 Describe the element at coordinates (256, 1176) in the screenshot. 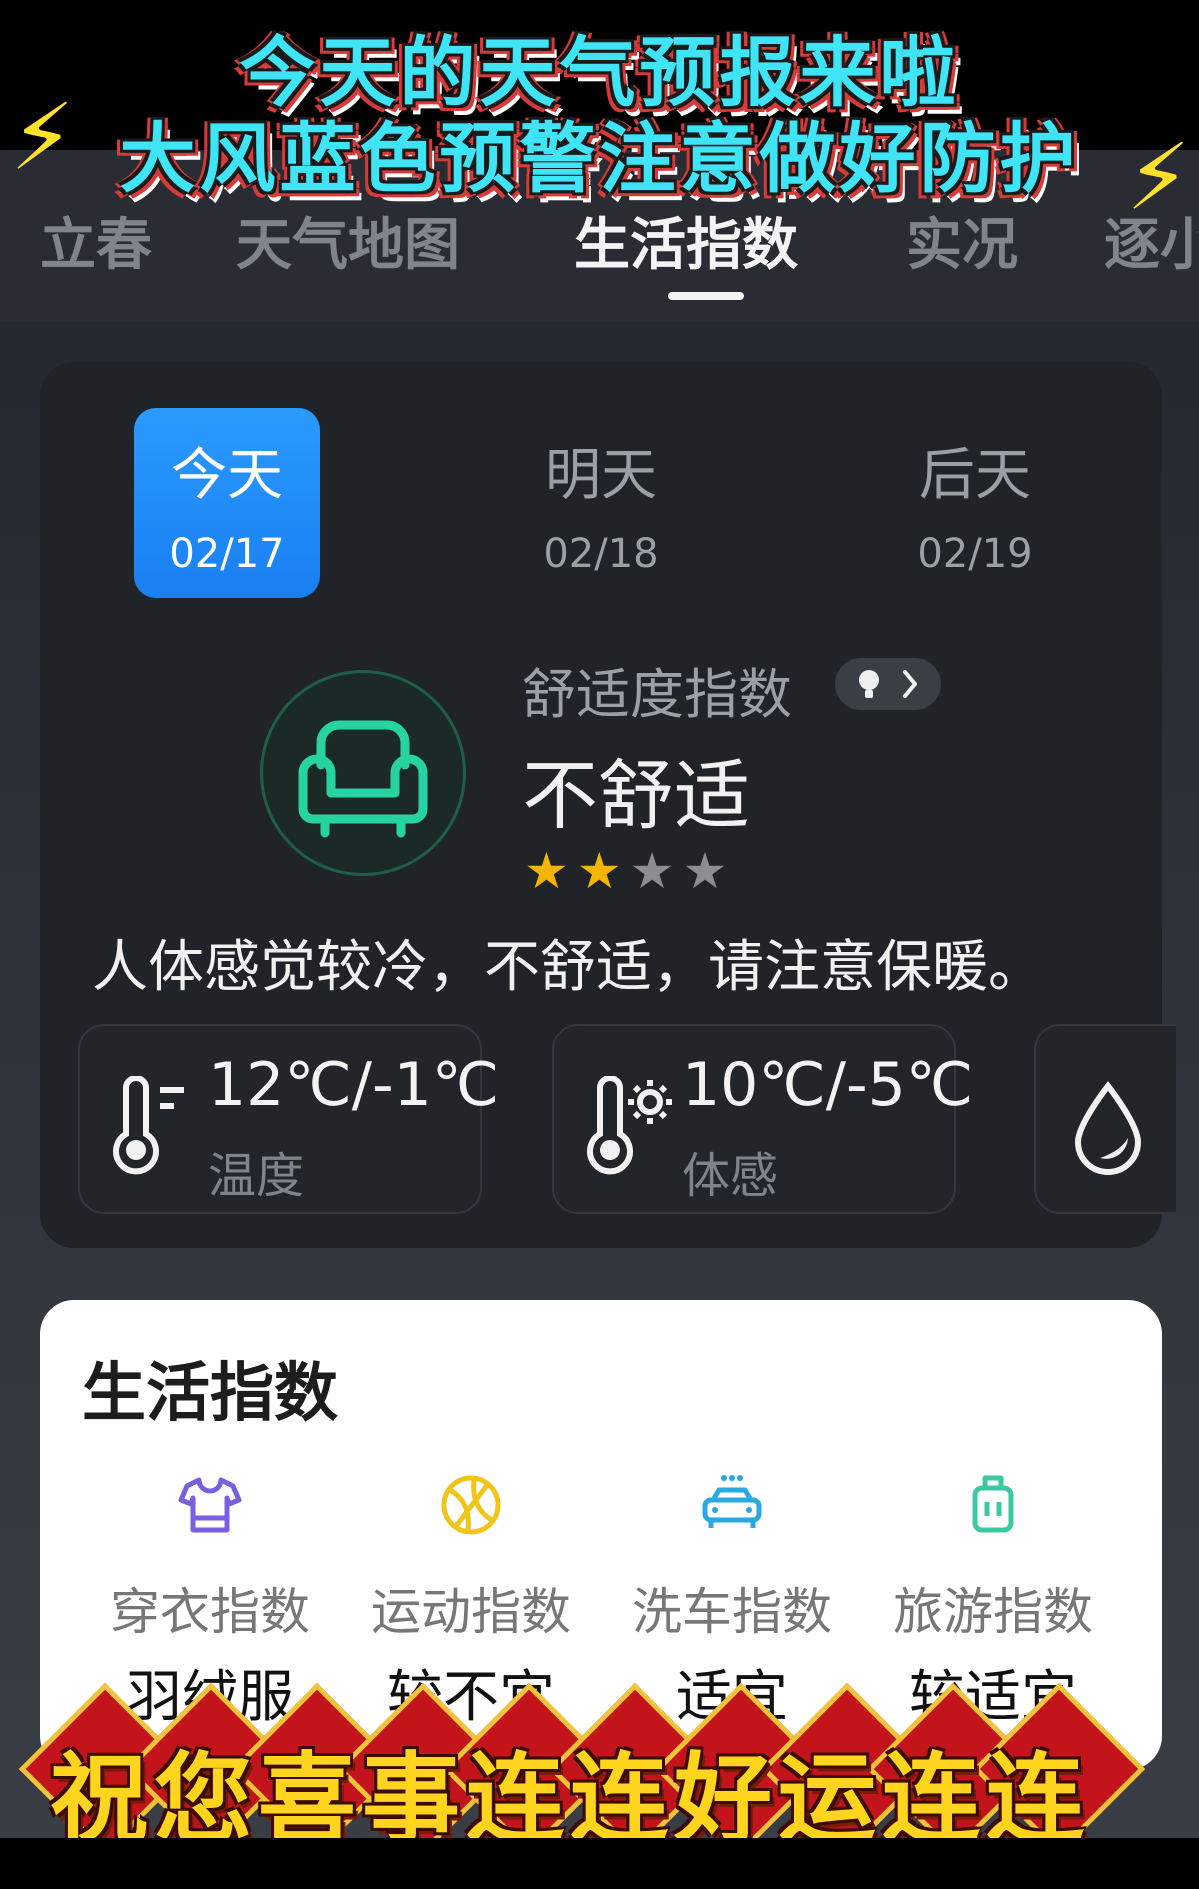

I see `temperature-label: 温度` at that location.